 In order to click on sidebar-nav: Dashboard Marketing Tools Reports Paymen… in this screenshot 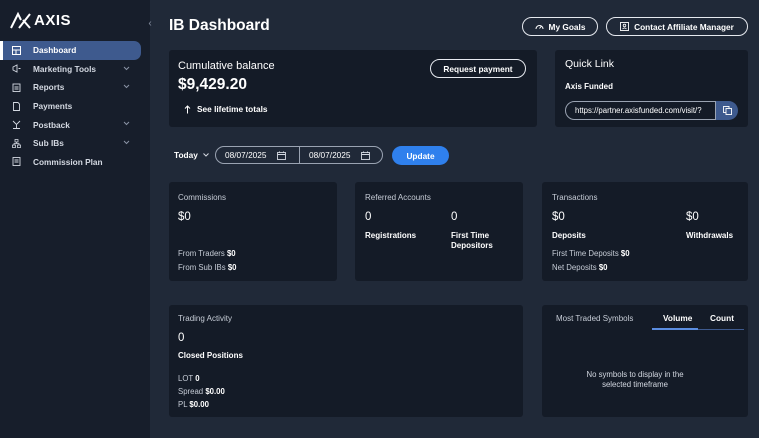, I will do `click(75, 106)`.